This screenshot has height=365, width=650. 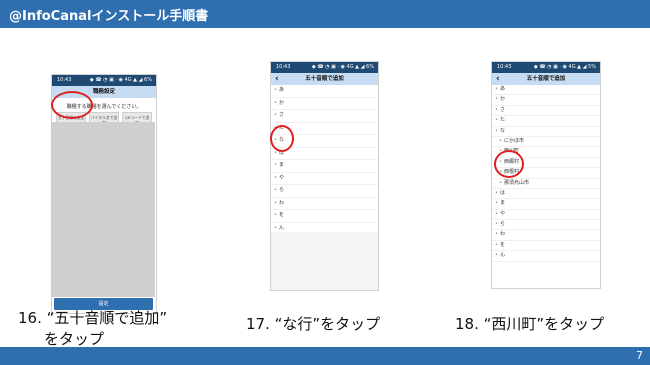 I want to click on list-subitem: • にかほ市, so click(x=546, y=142).